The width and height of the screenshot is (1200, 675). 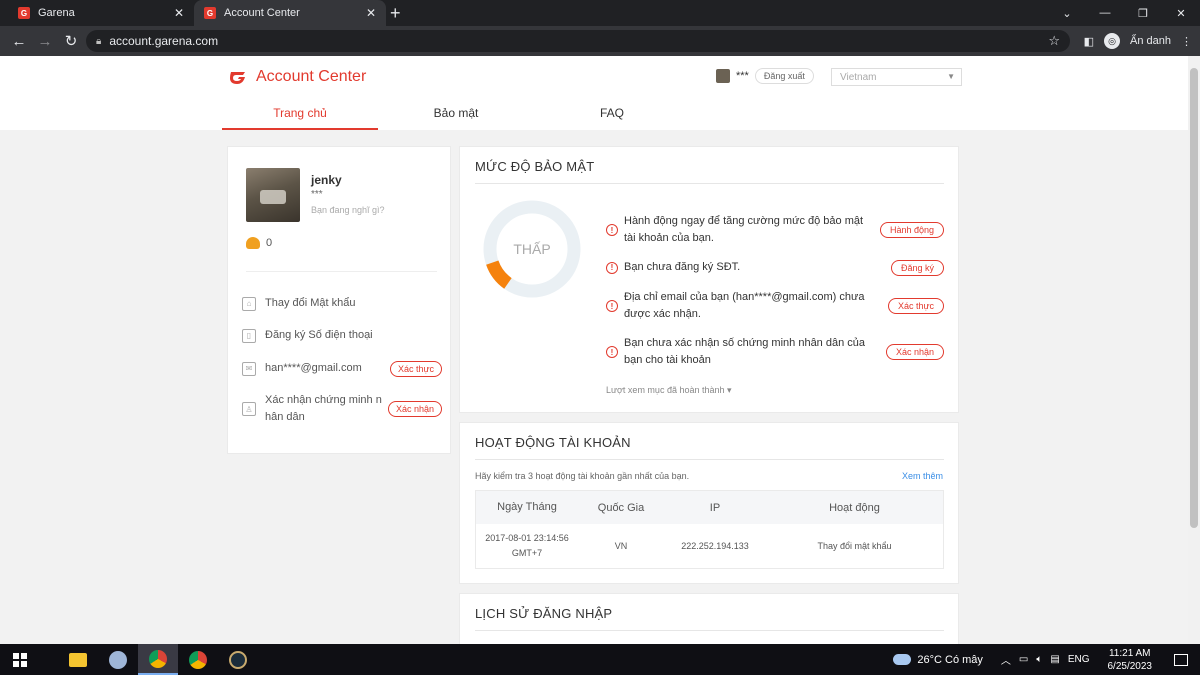 What do you see at coordinates (896, 77) in the screenshot?
I see `region-select: Vietnam ▼` at bounding box center [896, 77].